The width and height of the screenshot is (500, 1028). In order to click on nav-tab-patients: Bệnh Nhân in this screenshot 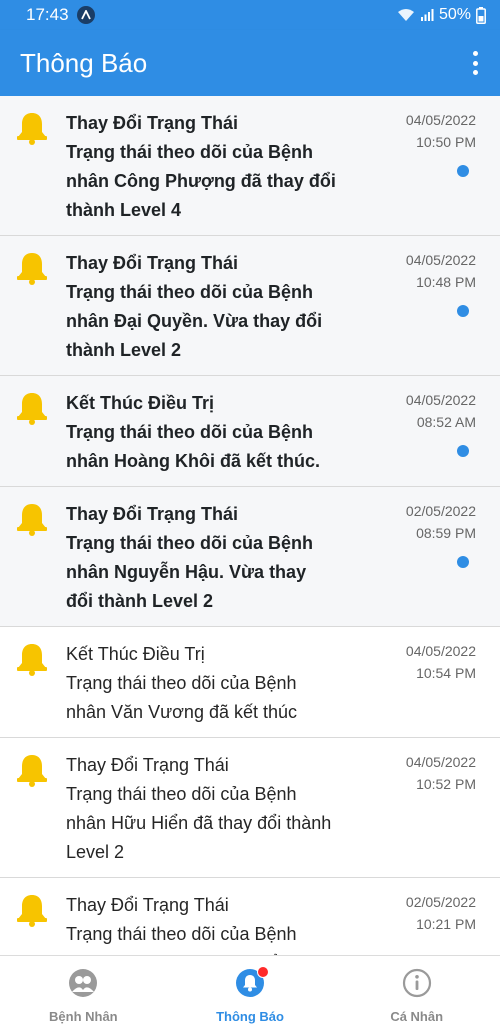, I will do `click(83, 992)`.